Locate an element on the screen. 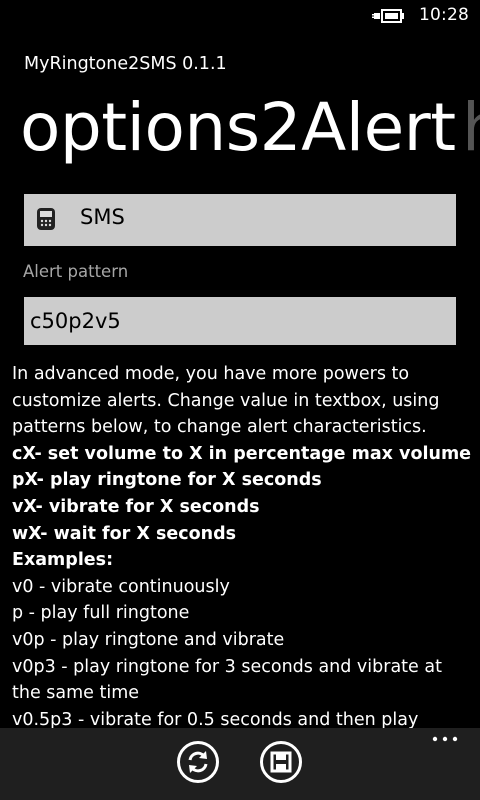 The height and width of the screenshot is (800, 480). status-bar: 10:28 is located at coordinates (240, 16).